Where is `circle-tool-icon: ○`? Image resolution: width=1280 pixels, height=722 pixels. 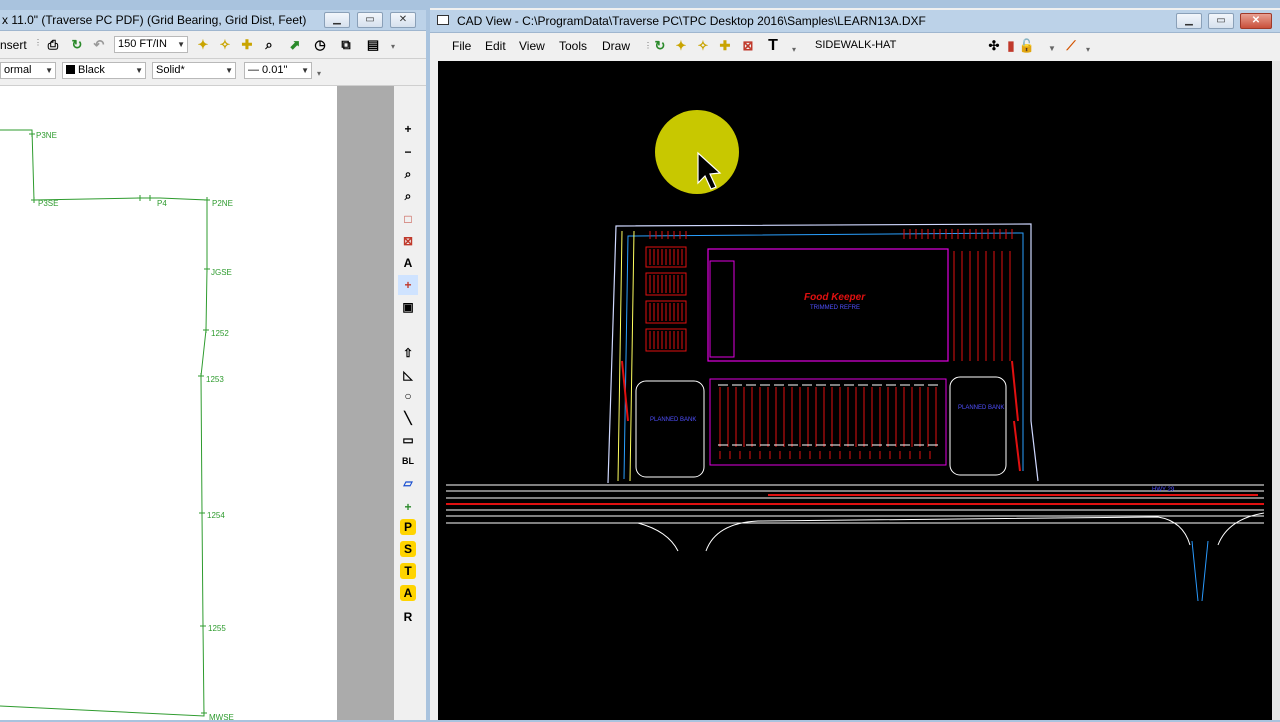 circle-tool-icon: ○ is located at coordinates (408, 396).